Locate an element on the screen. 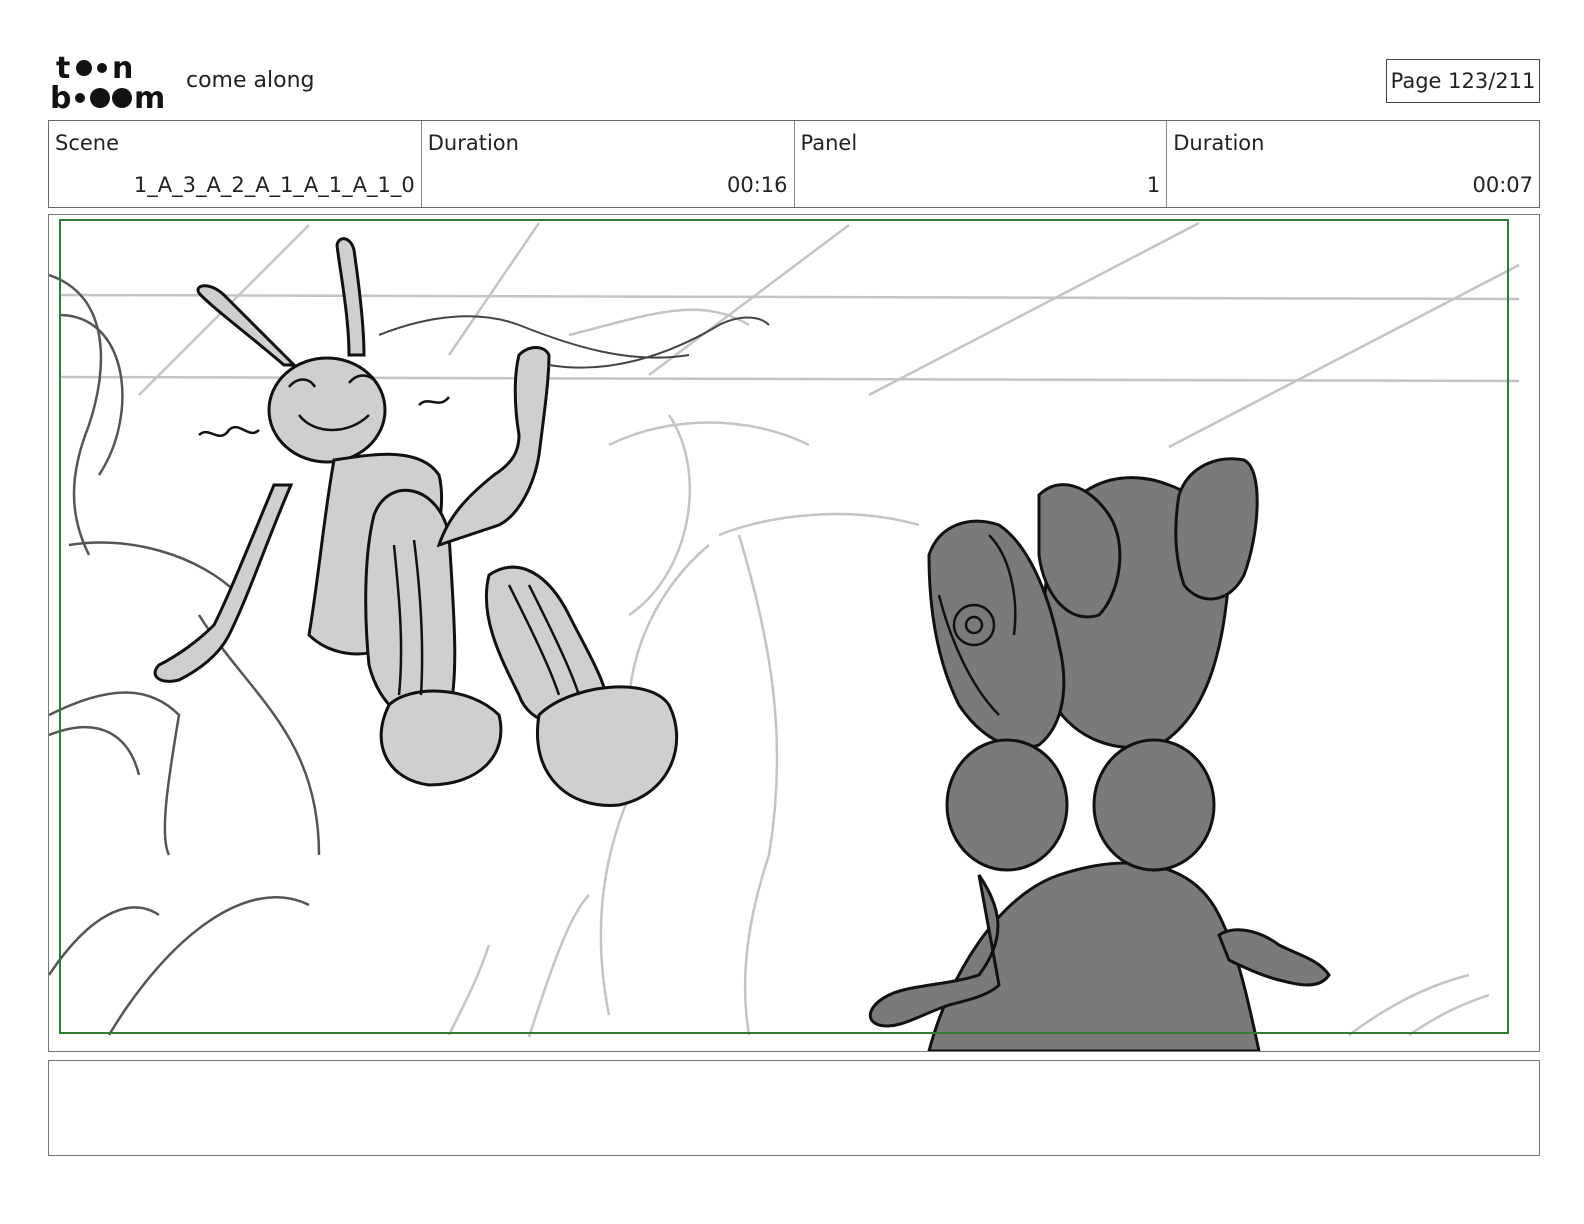 The image size is (1584, 1224). panel-duration-value: 00:07 is located at coordinates (1502, 185).